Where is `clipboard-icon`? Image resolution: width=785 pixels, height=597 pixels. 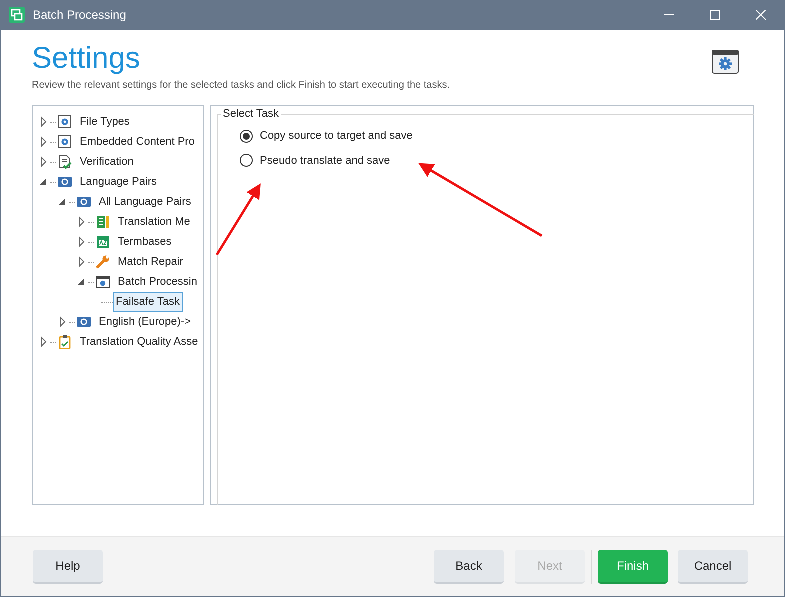 clipboard-icon is located at coordinates (65, 342).